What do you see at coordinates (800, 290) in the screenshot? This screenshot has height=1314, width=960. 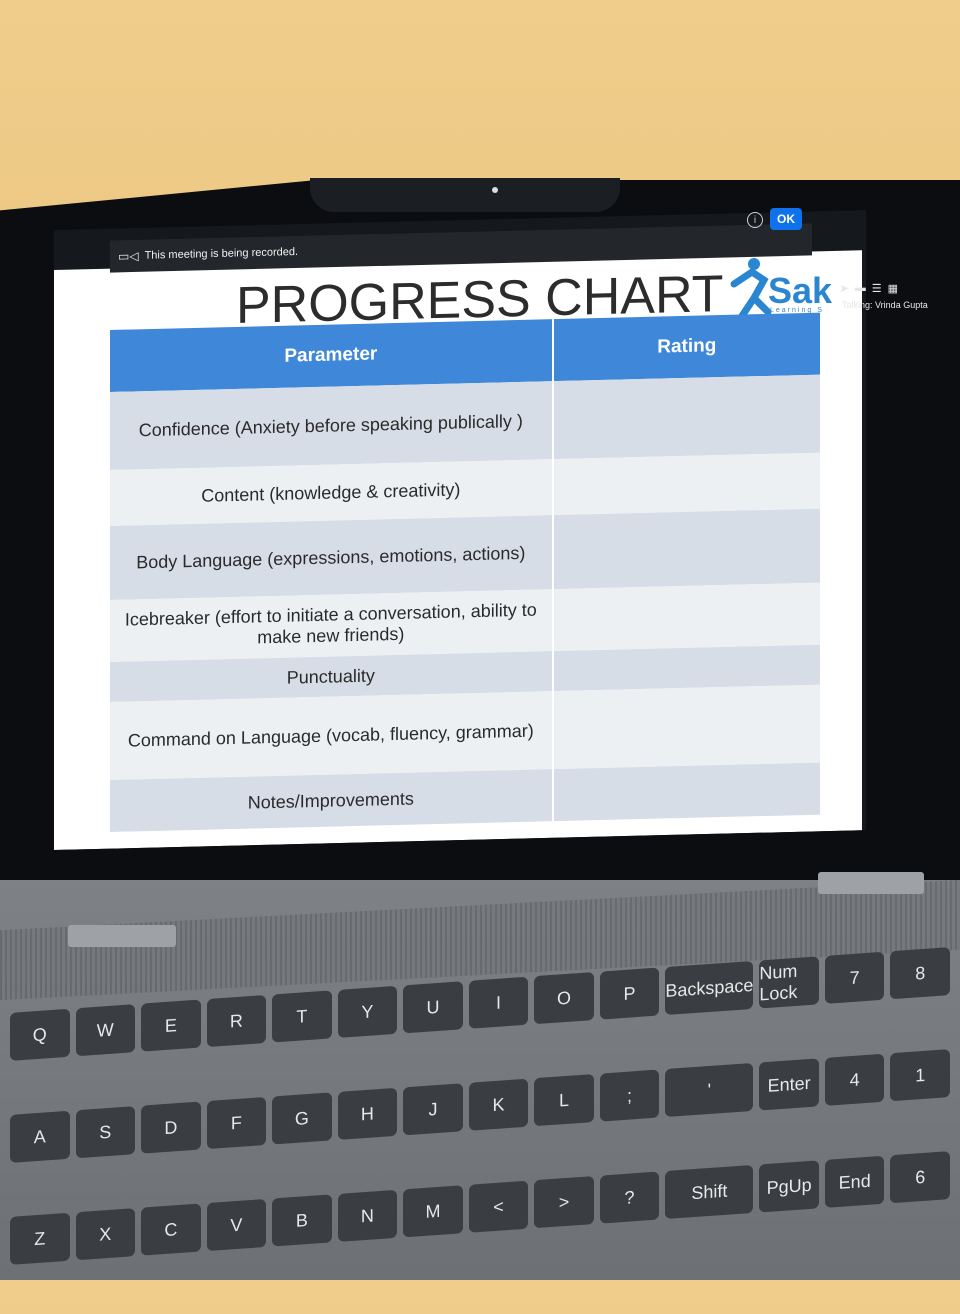 I see `logo-text: Sak` at bounding box center [800, 290].